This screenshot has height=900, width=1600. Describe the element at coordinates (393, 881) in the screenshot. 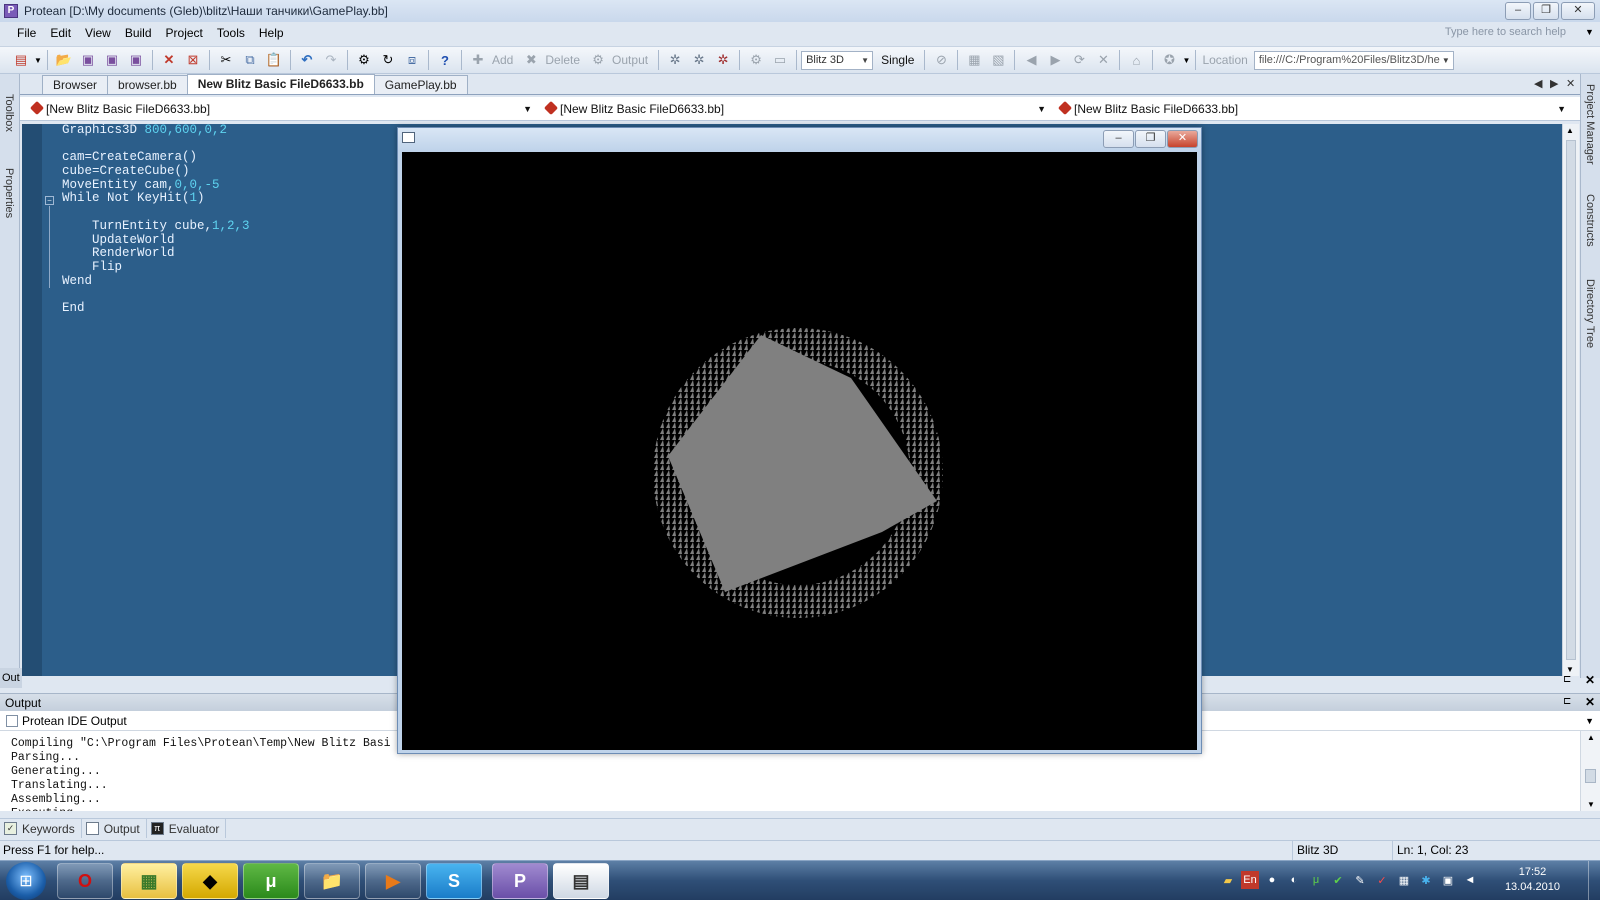

I see `media-player-taskbar-icon: ▶` at that location.